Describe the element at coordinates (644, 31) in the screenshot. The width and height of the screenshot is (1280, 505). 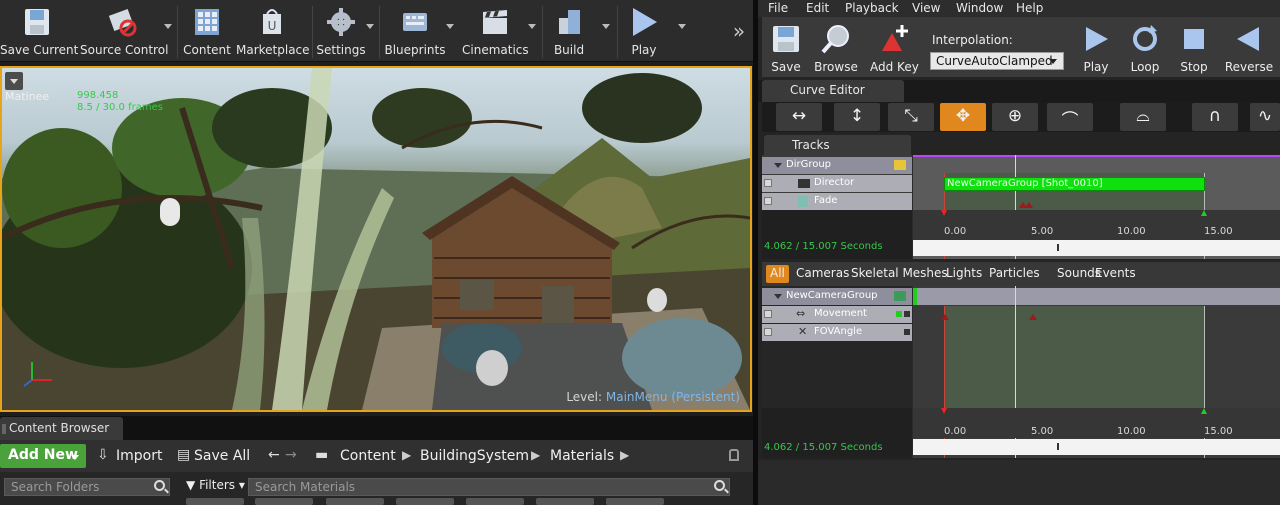
I see `play-button: Play` at that location.